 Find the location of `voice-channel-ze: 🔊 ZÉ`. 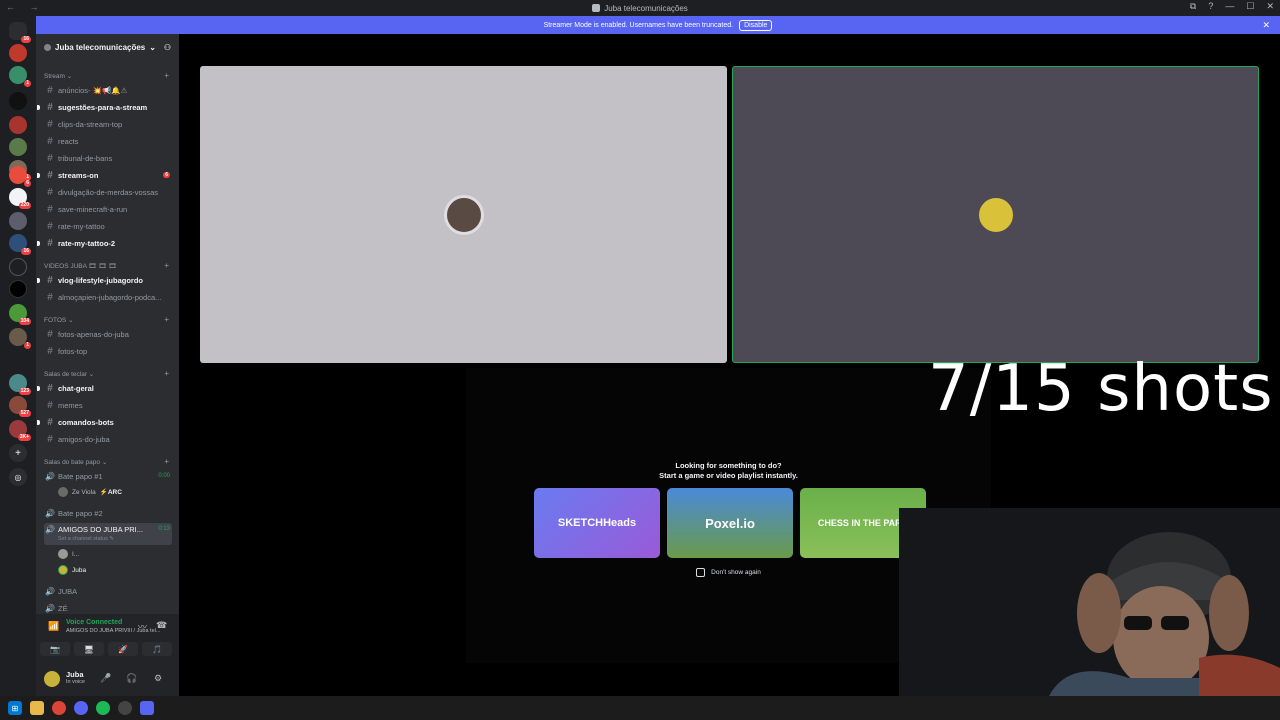

voice-channel-ze: 🔊 ZÉ is located at coordinates (108, 608).